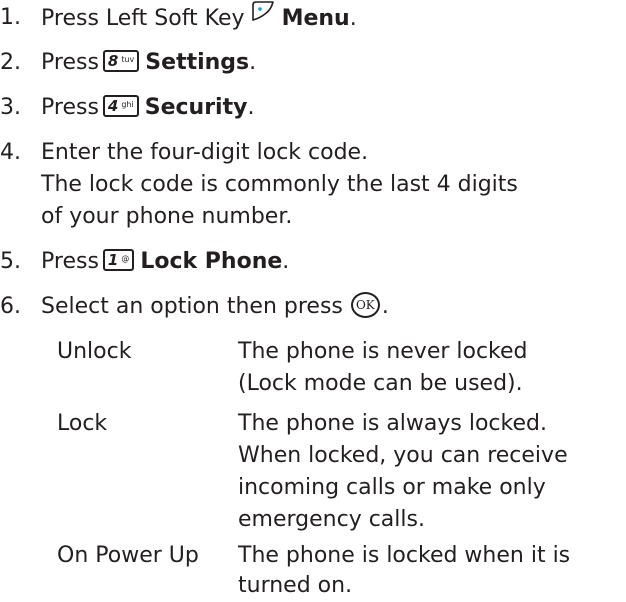  I want to click on step-text: Press 1 @ Lock Phone., so click(165, 262).